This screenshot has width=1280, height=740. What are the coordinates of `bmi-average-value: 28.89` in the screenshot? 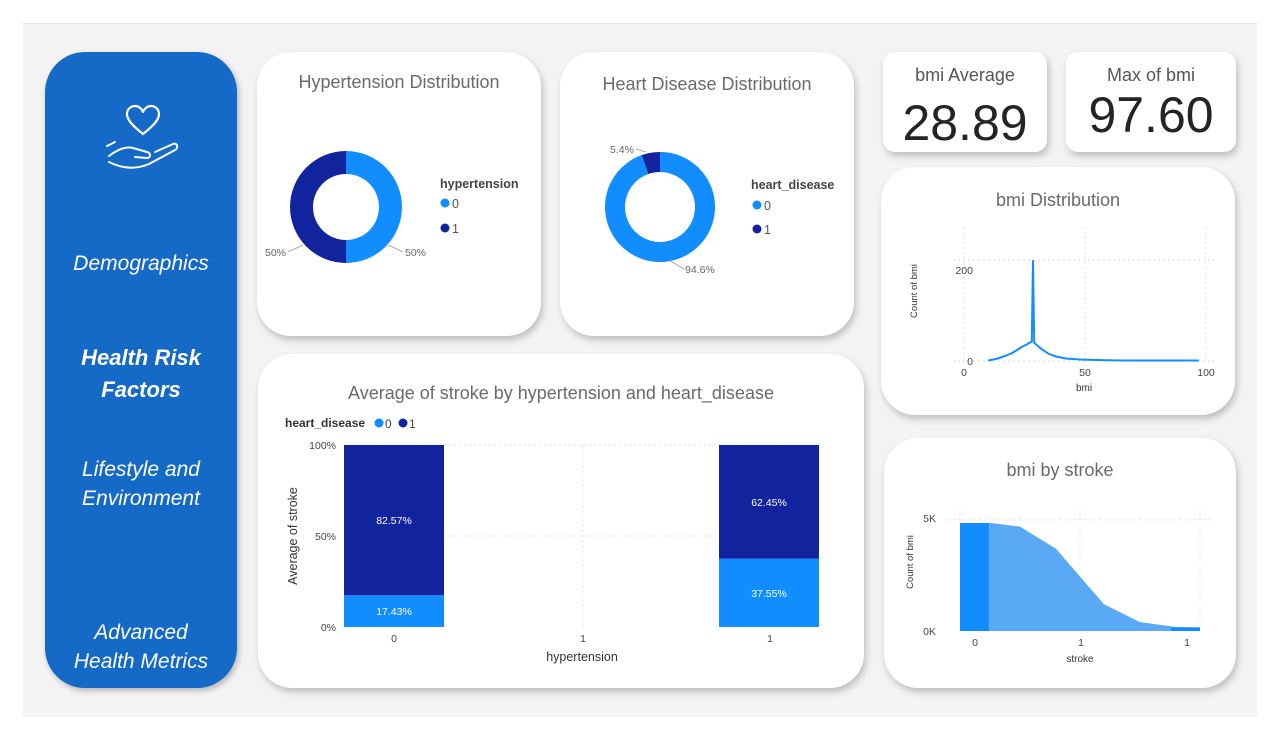 It's located at (965, 123).